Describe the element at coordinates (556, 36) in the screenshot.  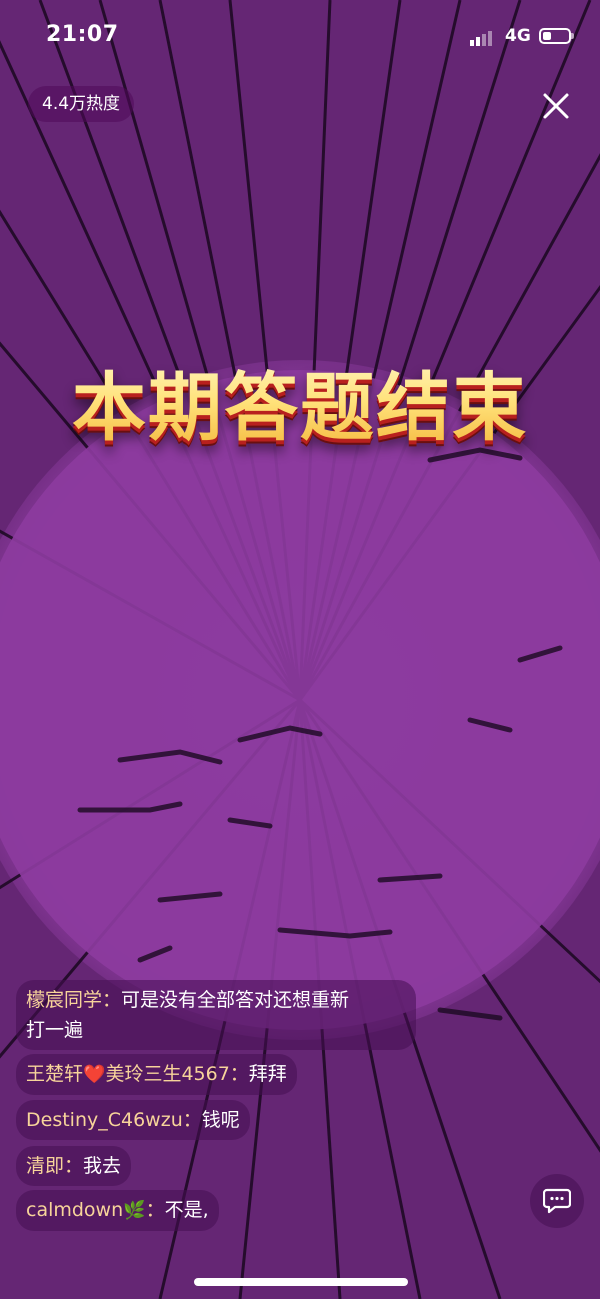
I see `battery-icon` at that location.